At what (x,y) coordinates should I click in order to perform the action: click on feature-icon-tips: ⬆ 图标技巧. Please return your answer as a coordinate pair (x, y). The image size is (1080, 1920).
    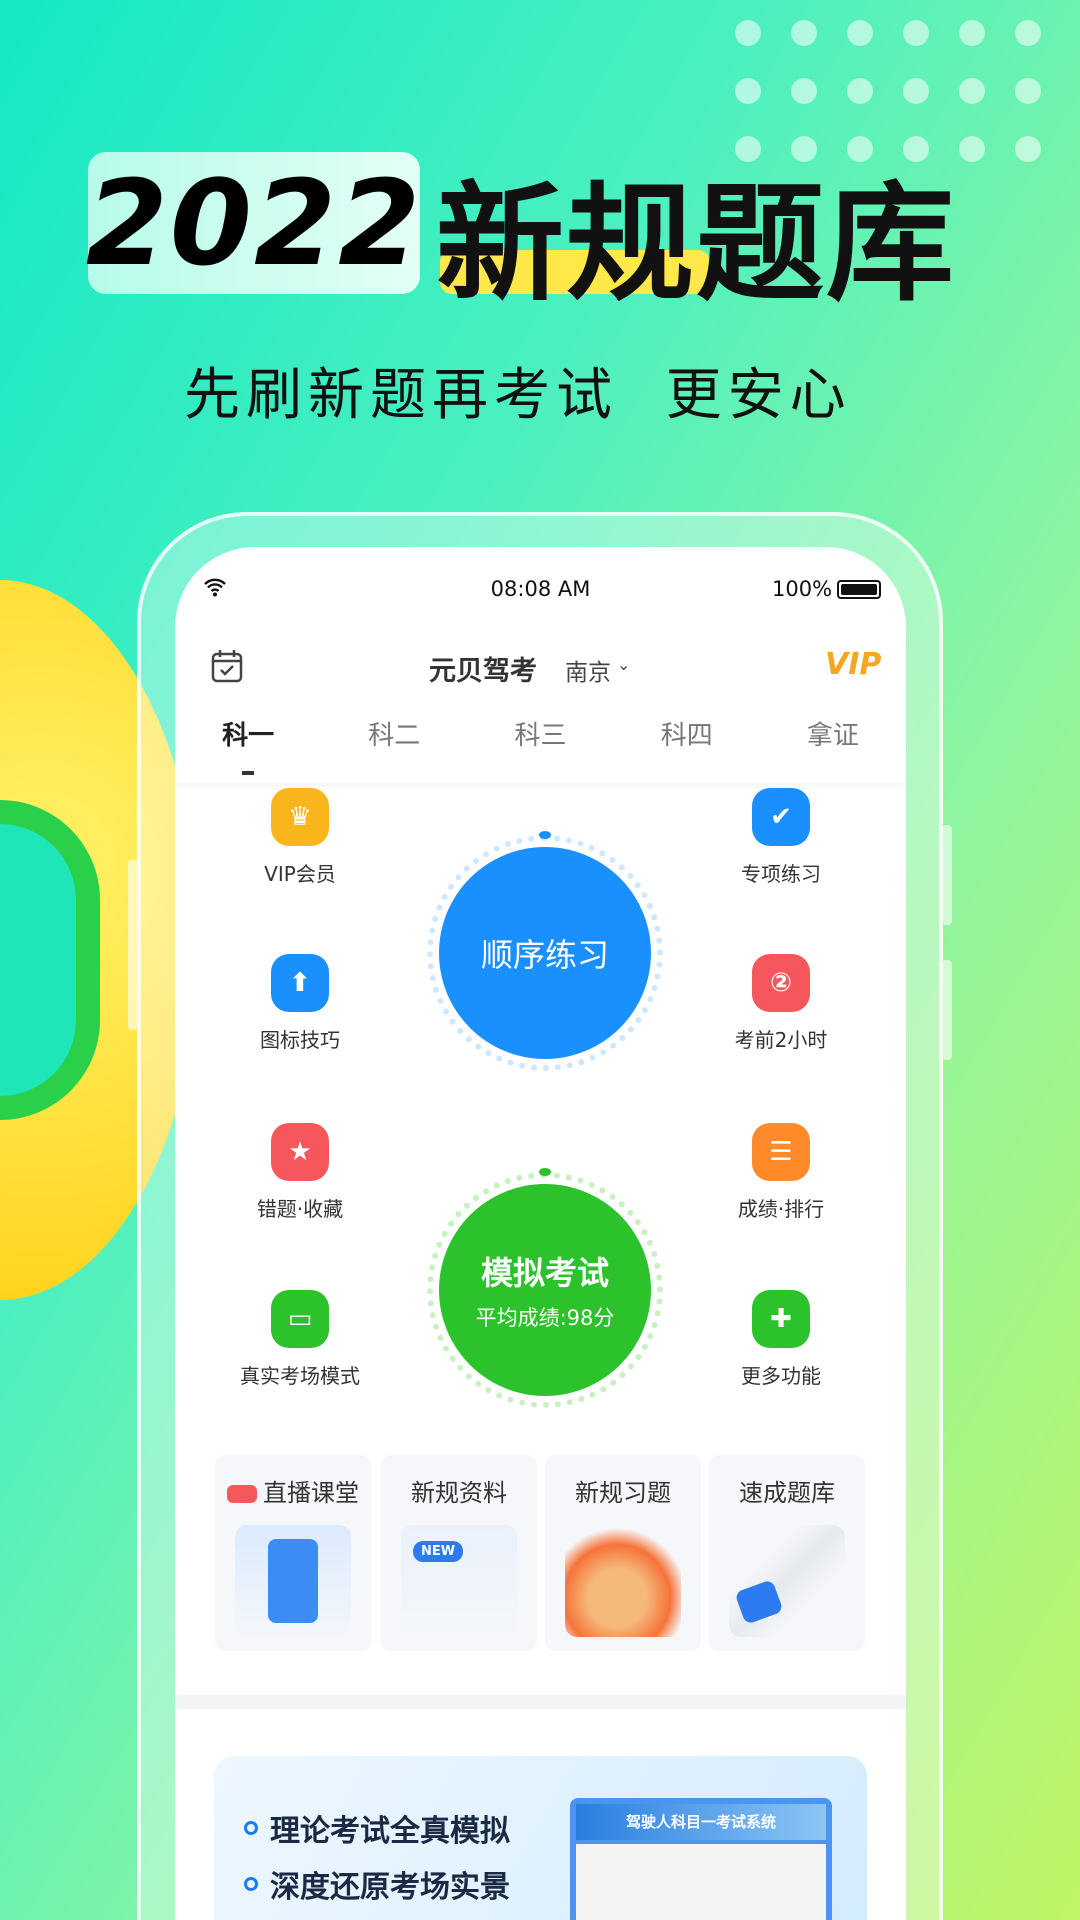
    Looking at the image, I should click on (300, 1003).